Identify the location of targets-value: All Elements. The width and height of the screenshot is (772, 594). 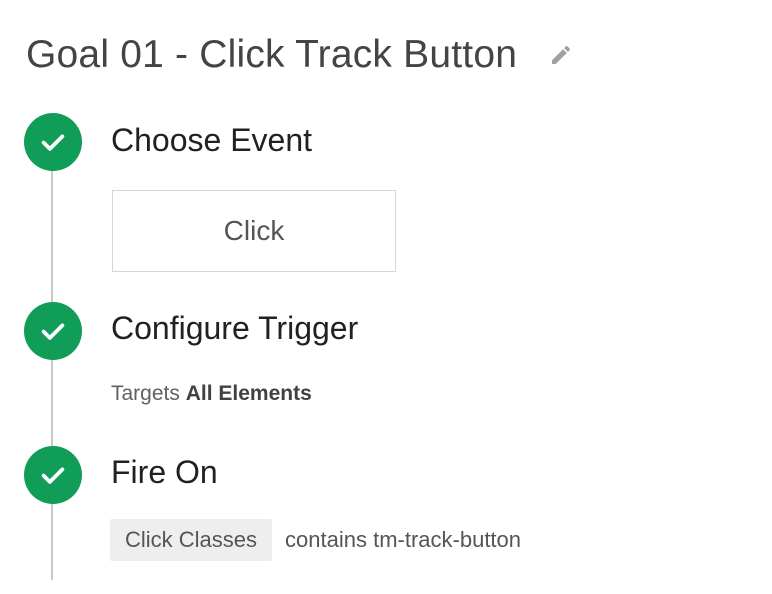
(248, 393).